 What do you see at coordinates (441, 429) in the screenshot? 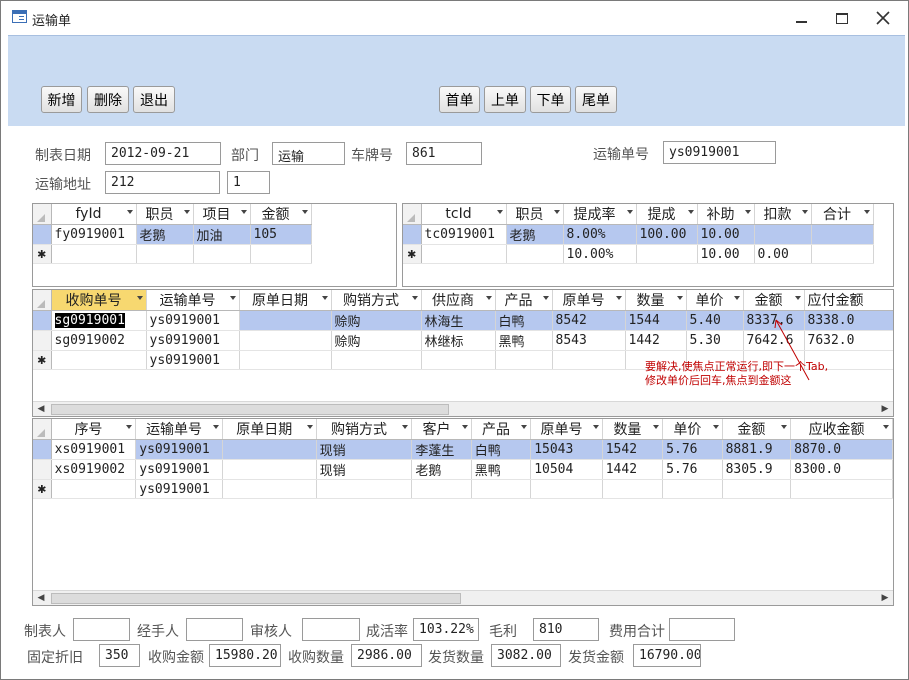
I see `col-header: 客户` at bounding box center [441, 429].